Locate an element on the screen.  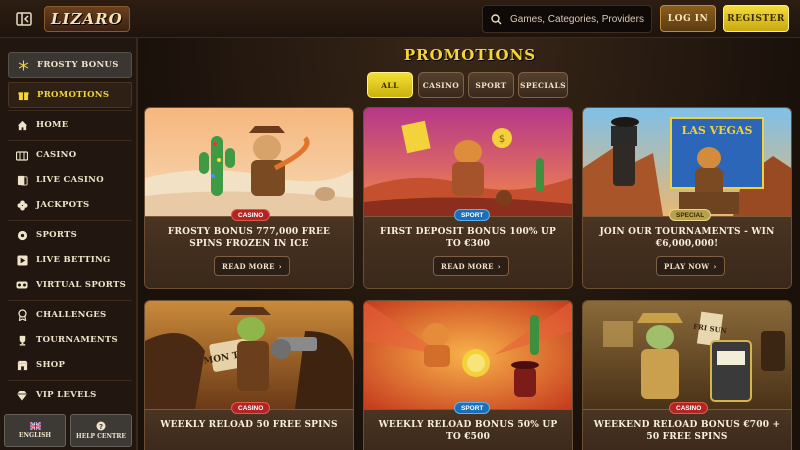
sidebar-item-promotions: PROMOTIONS is located at coordinates (70, 95).